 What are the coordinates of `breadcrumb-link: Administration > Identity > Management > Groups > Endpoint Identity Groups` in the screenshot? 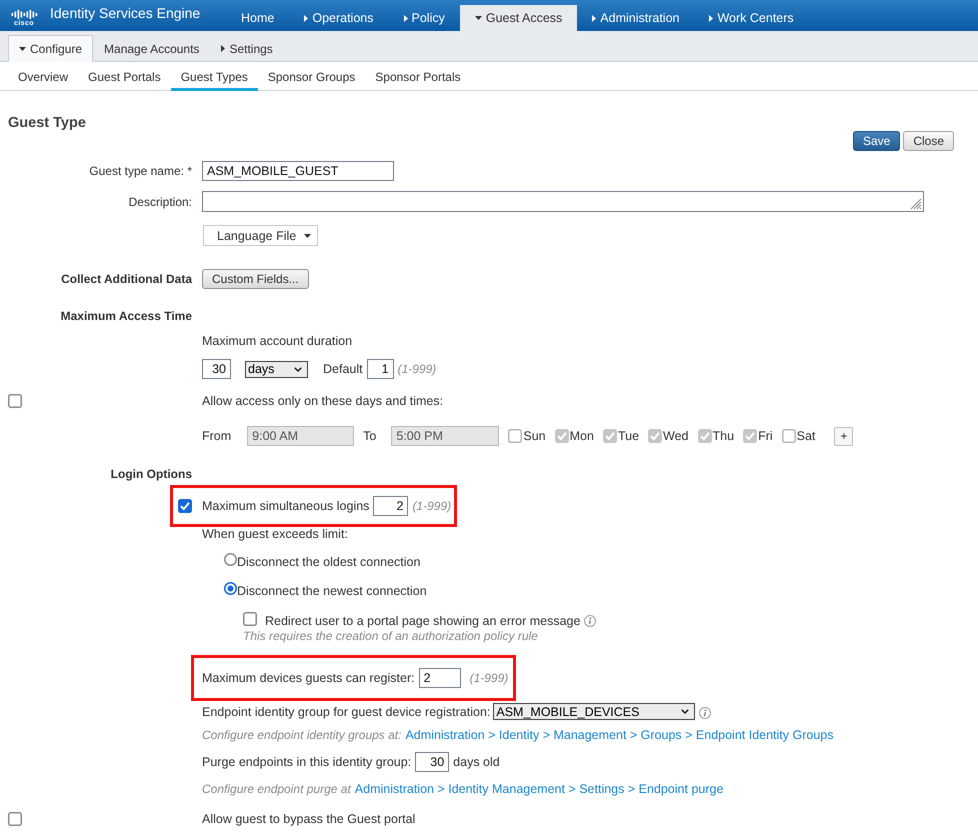 It's located at (619, 735).